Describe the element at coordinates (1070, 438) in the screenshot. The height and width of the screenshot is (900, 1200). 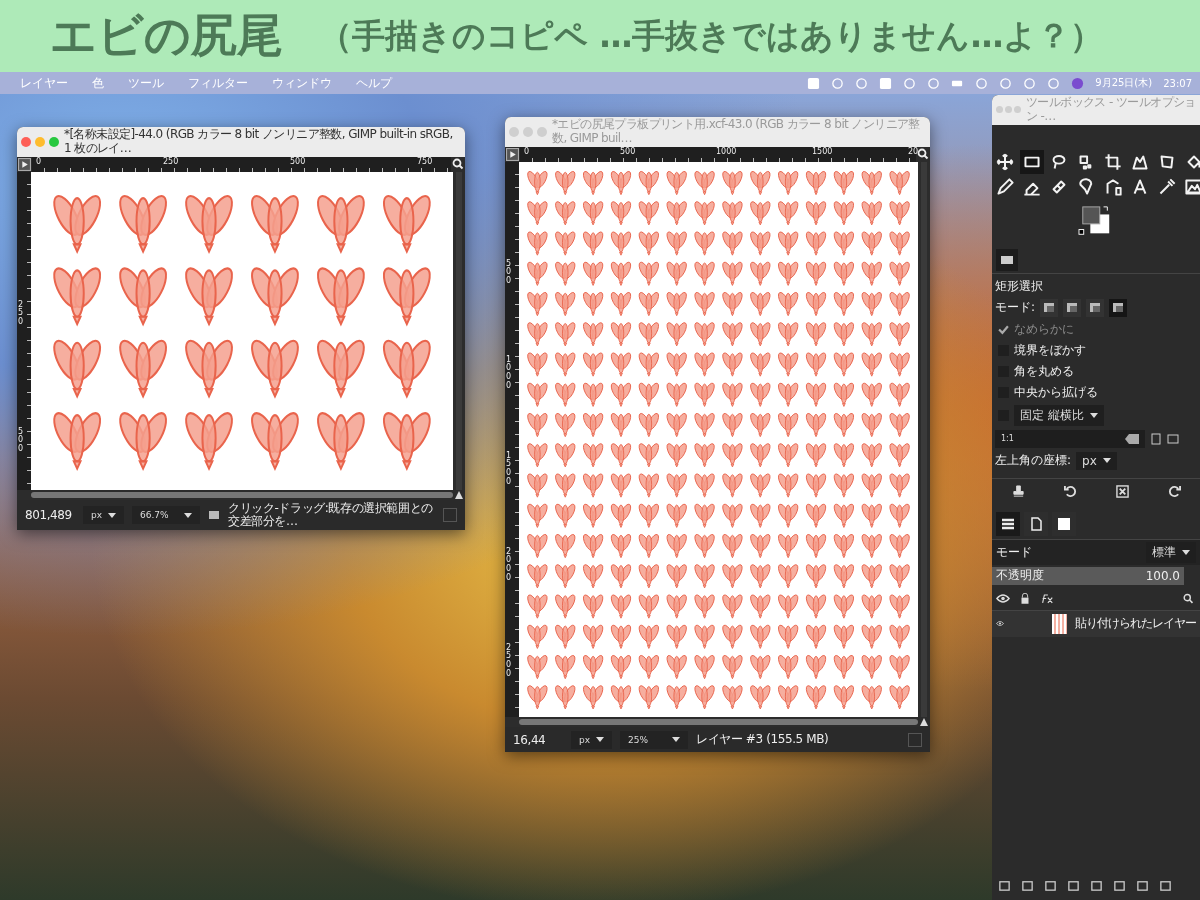
I see `ratio-field: 1:1` at that location.